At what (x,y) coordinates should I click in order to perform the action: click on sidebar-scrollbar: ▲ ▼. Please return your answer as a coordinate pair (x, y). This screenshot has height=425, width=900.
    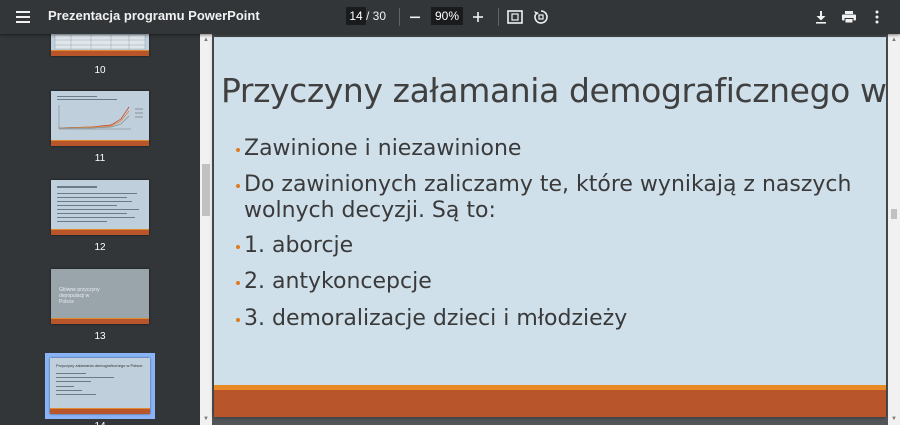
    Looking at the image, I should click on (206, 229).